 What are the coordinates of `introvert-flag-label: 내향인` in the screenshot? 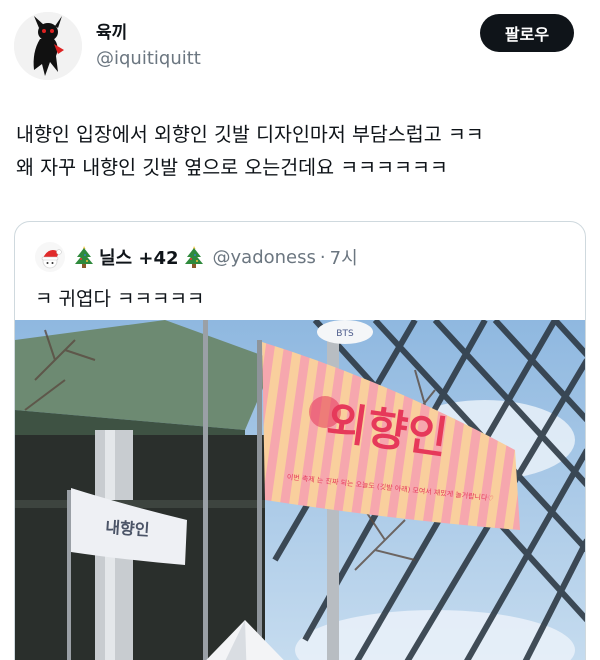 It's located at (127, 528).